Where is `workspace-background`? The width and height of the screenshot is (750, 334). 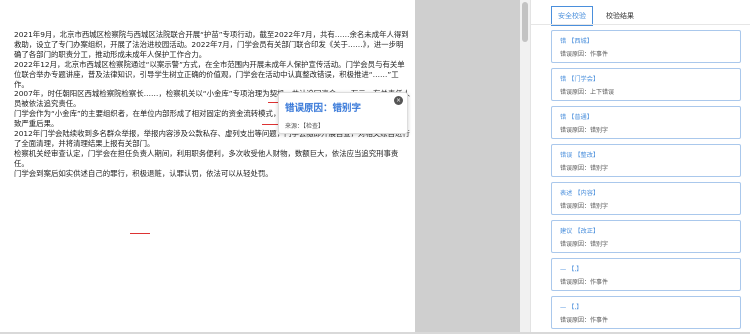
workspace-background is located at coordinates (468, 166).